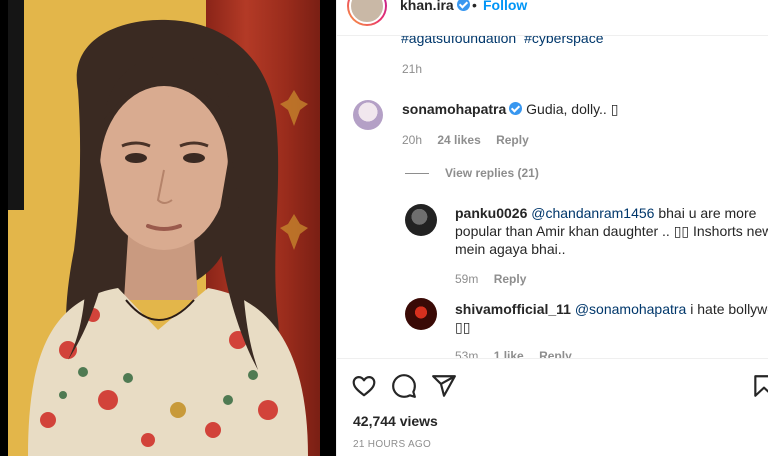 Image resolution: width=768 pixels, height=456 pixels. I want to click on comment-icon, so click(404, 386).